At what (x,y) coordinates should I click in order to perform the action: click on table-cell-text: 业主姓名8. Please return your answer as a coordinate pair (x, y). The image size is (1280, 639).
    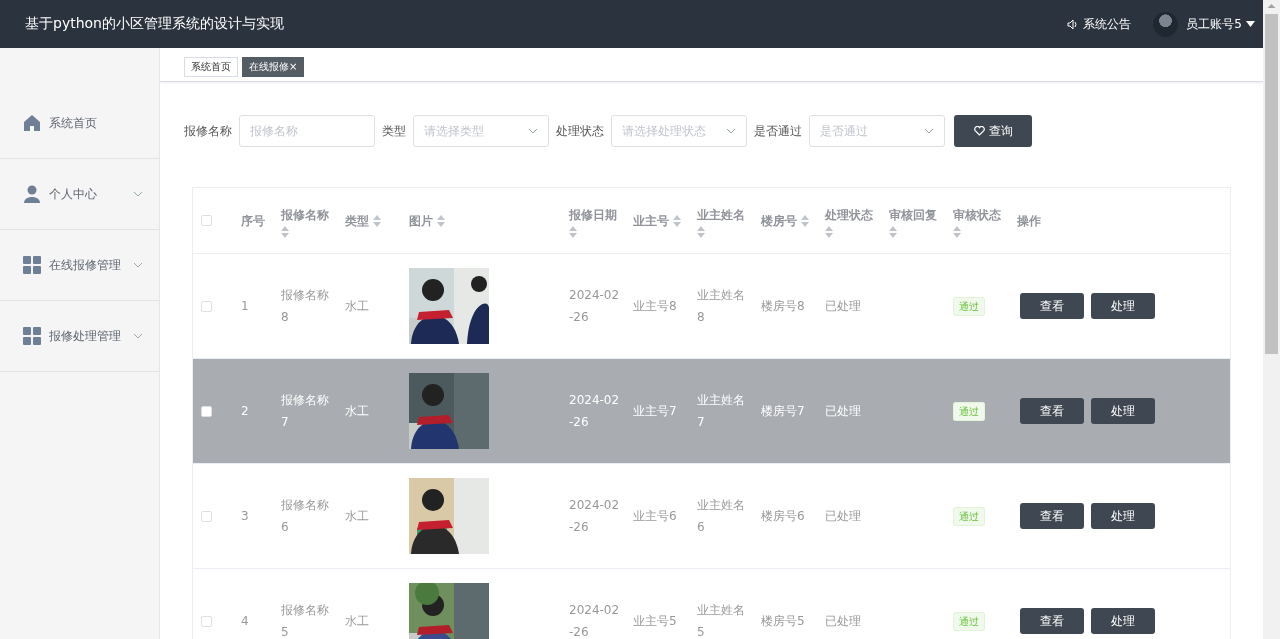
    Looking at the image, I should click on (721, 306).